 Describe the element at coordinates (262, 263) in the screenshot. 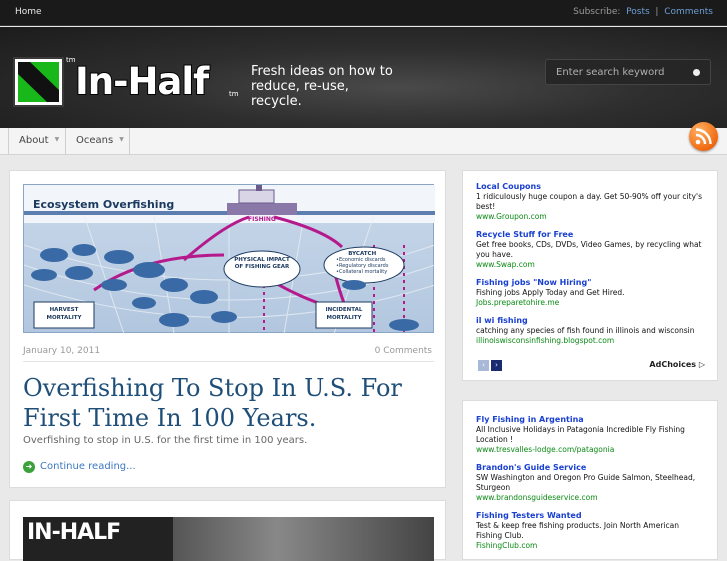

I see `diagram-label-impact: PHYSICAL IMPACT OF FISHING GEAR` at that location.